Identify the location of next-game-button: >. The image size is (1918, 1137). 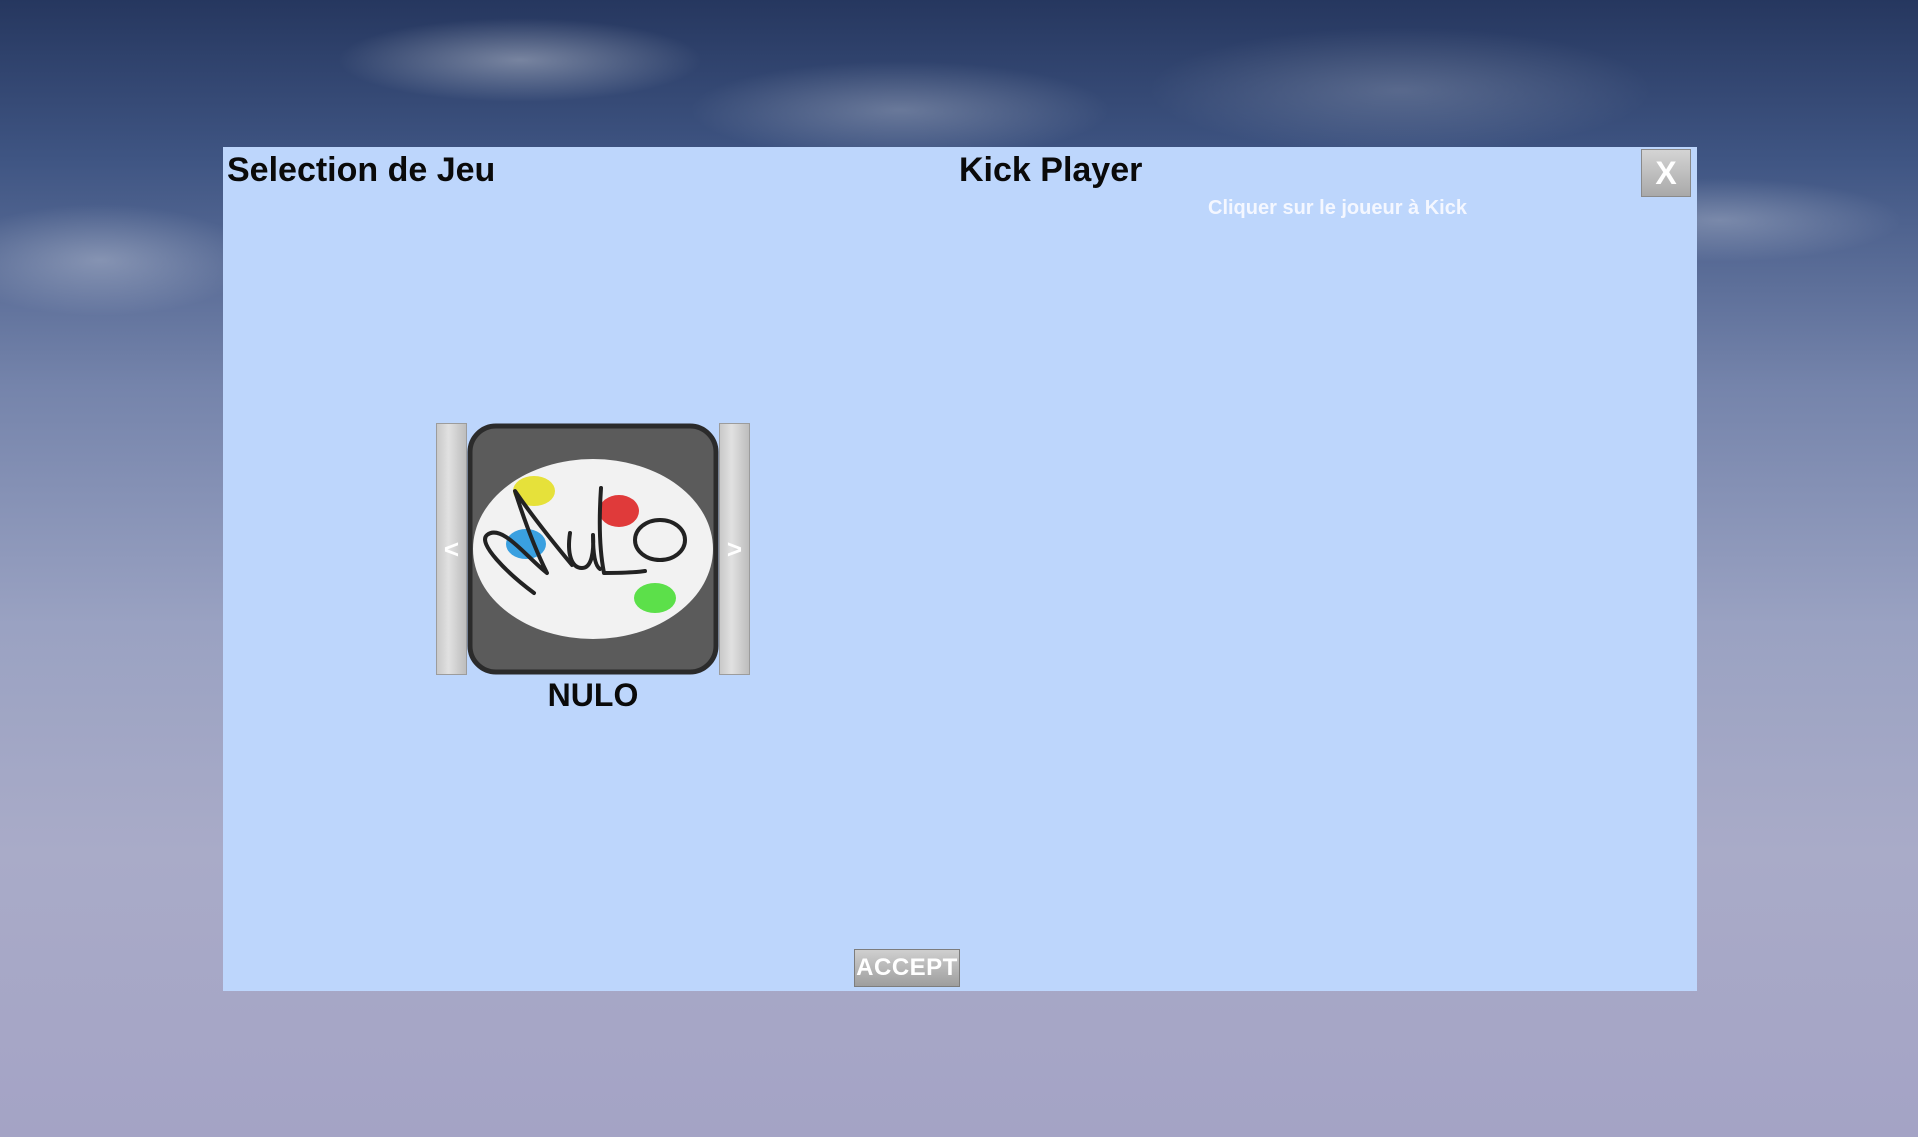
(734, 549).